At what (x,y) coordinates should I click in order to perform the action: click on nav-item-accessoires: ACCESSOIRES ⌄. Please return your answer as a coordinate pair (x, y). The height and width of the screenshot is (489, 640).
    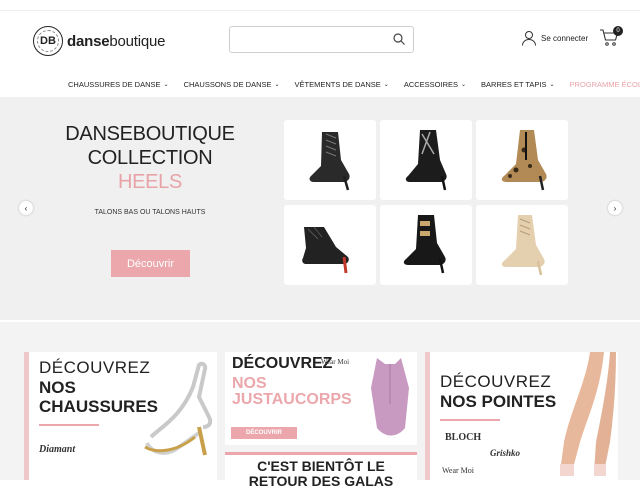
    Looking at the image, I should click on (435, 84).